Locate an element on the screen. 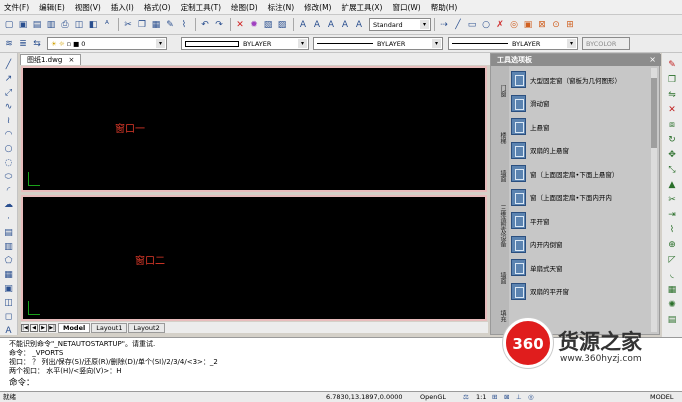  tab-model: Model is located at coordinates (74, 327).